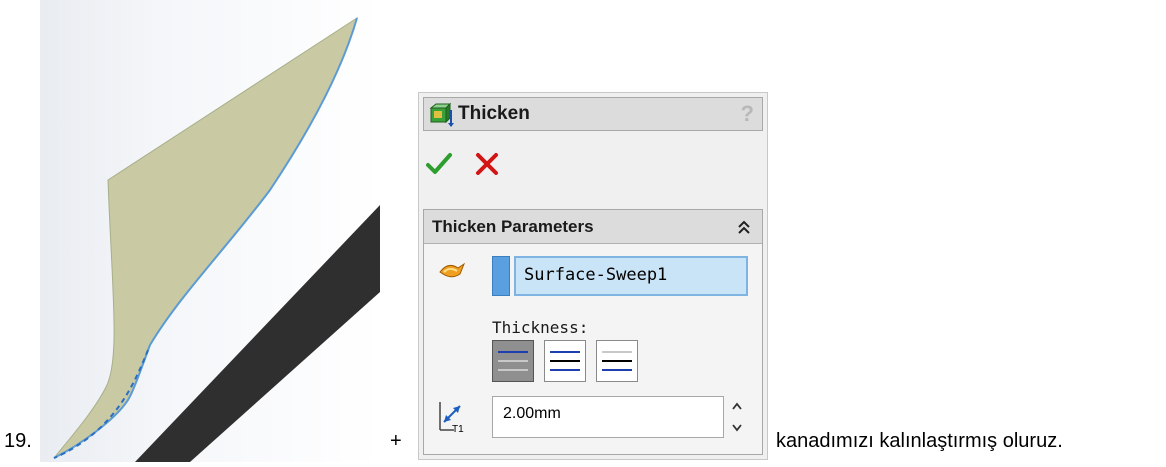  Describe the element at coordinates (18, 441) in the screenshot. I see `step-number: 19.` at that location.